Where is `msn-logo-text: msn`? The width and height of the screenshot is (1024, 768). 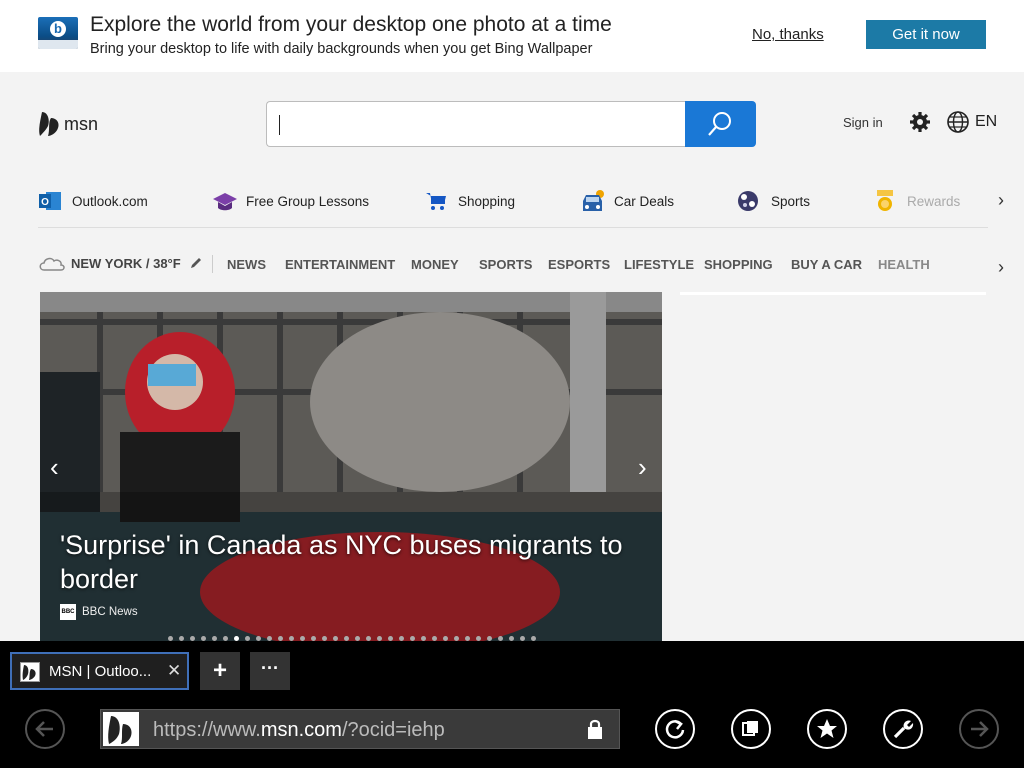
msn-logo-text: msn is located at coordinates (81, 124).